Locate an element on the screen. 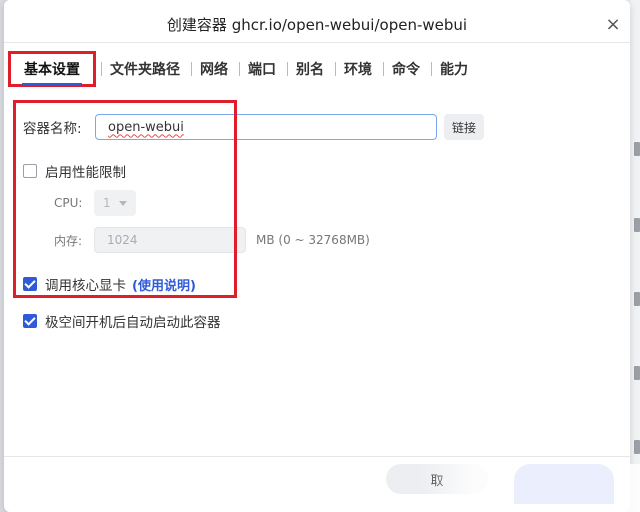 The width and height of the screenshot is (640, 512). gpu-checkbox is located at coordinates (30, 284).